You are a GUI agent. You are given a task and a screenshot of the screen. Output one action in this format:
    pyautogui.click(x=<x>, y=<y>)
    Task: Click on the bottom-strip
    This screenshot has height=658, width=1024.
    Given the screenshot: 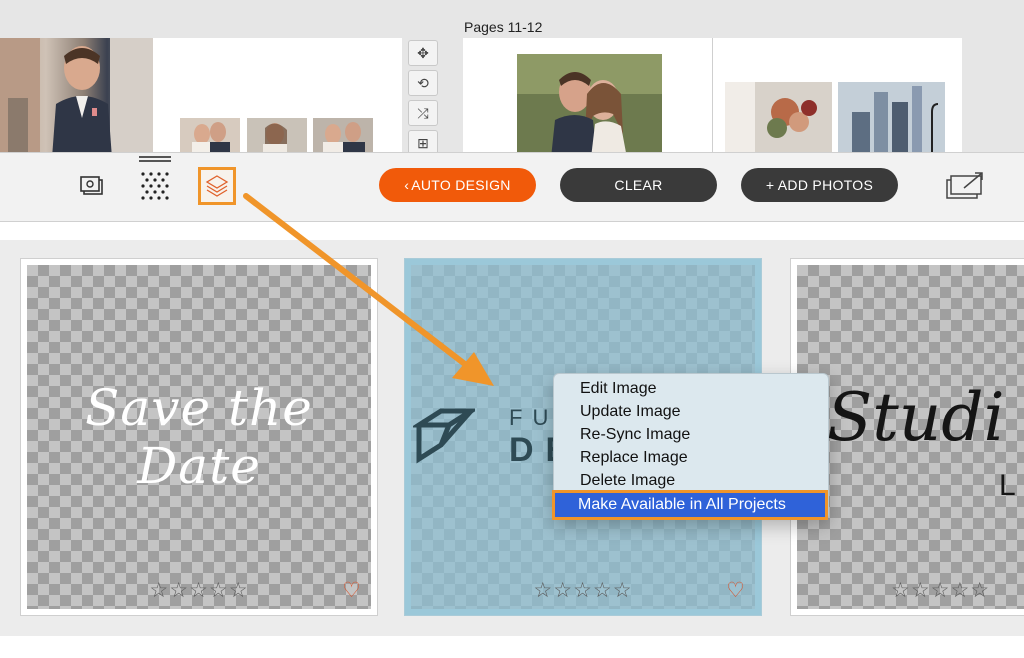 What is the action you would take?
    pyautogui.click(x=512, y=647)
    